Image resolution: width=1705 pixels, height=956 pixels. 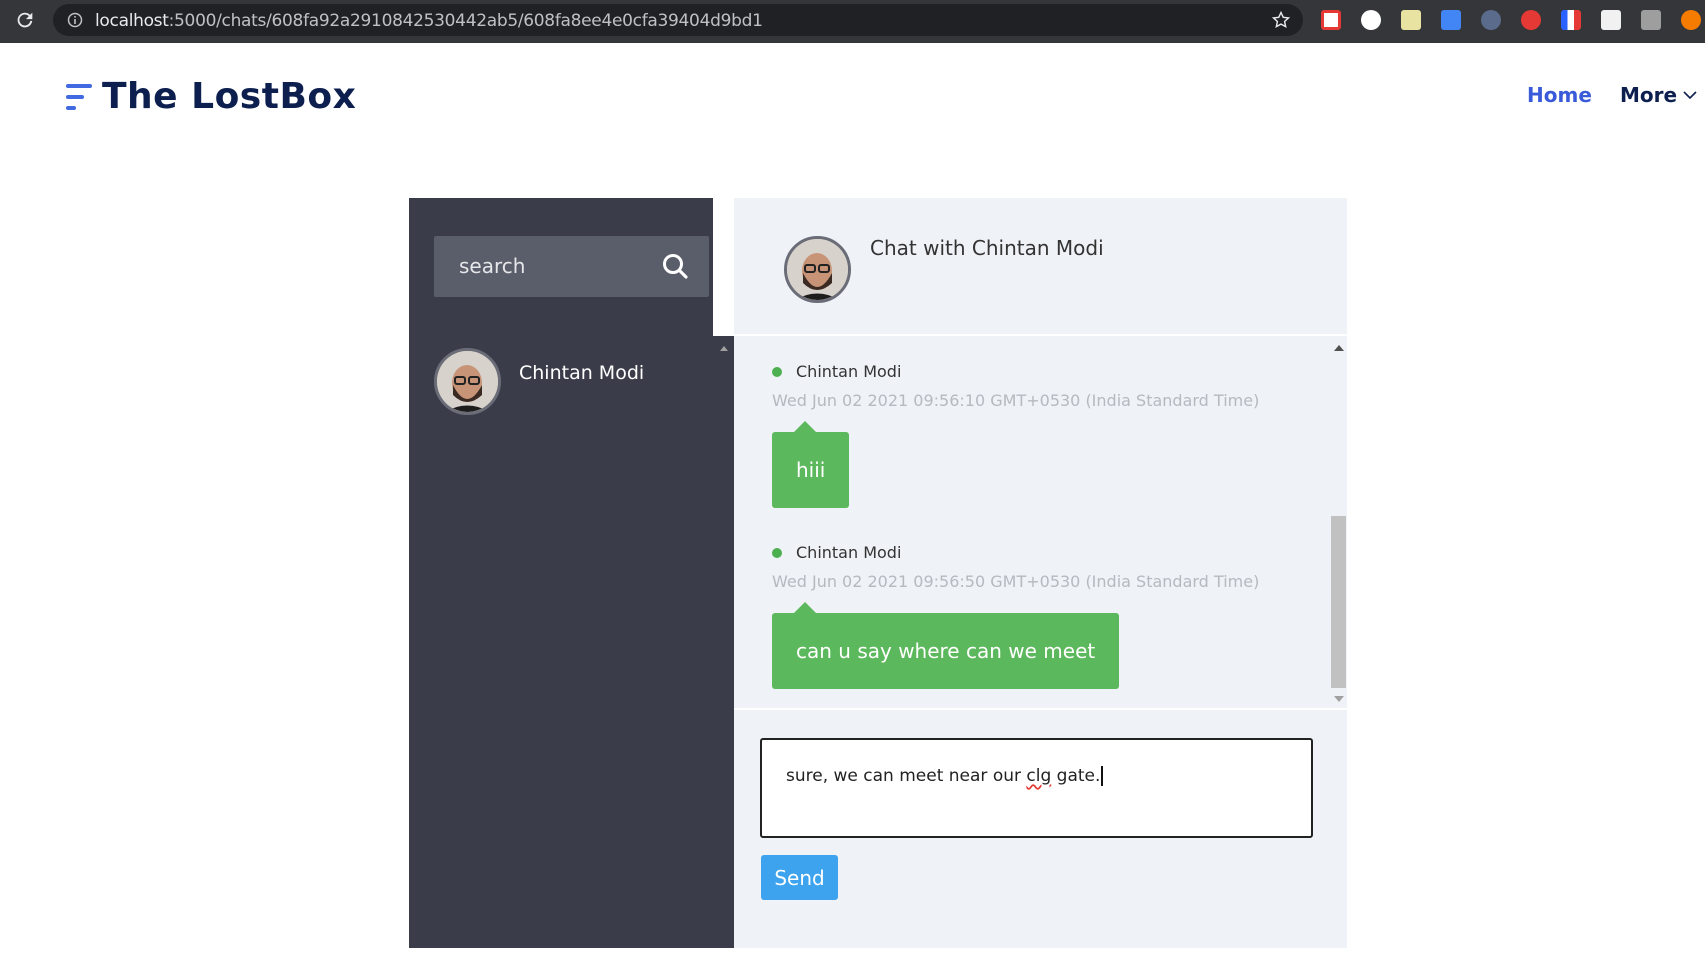 What do you see at coordinates (946, 645) in the screenshot?
I see `message-bubble: can u say where can we meet` at bounding box center [946, 645].